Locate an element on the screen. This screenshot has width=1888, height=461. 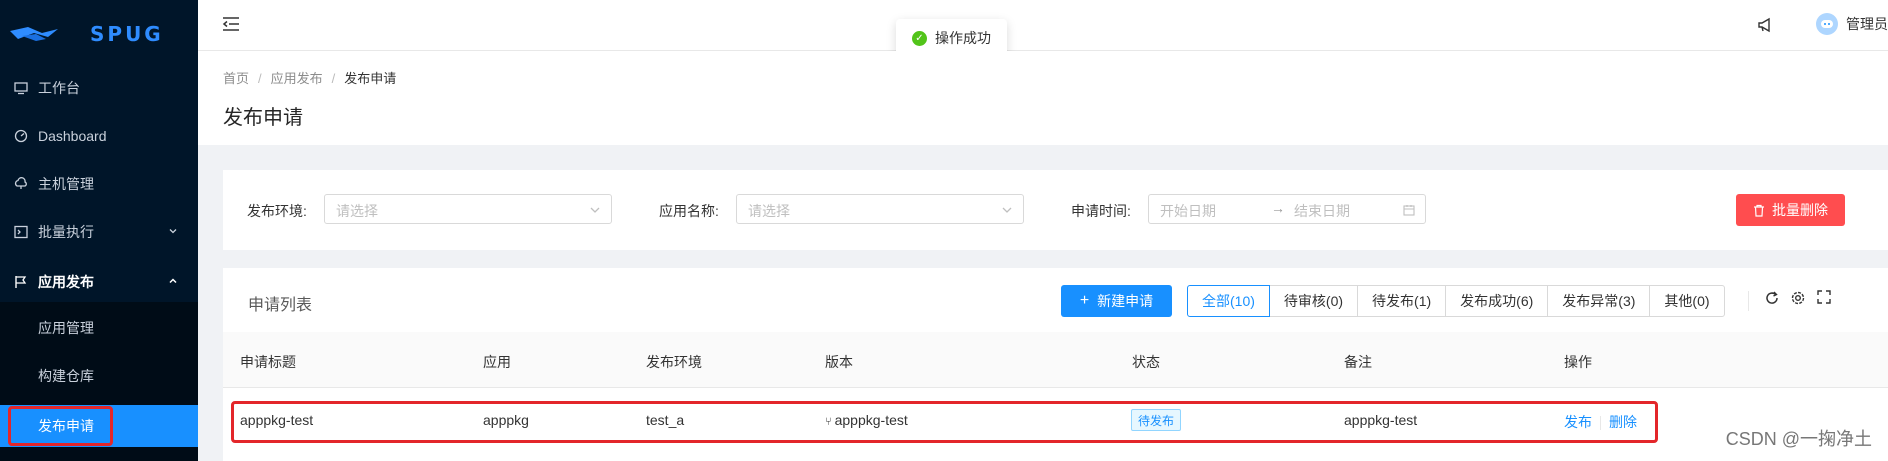
tab-pending-deploy: 待发布(1) is located at coordinates (1402, 301).